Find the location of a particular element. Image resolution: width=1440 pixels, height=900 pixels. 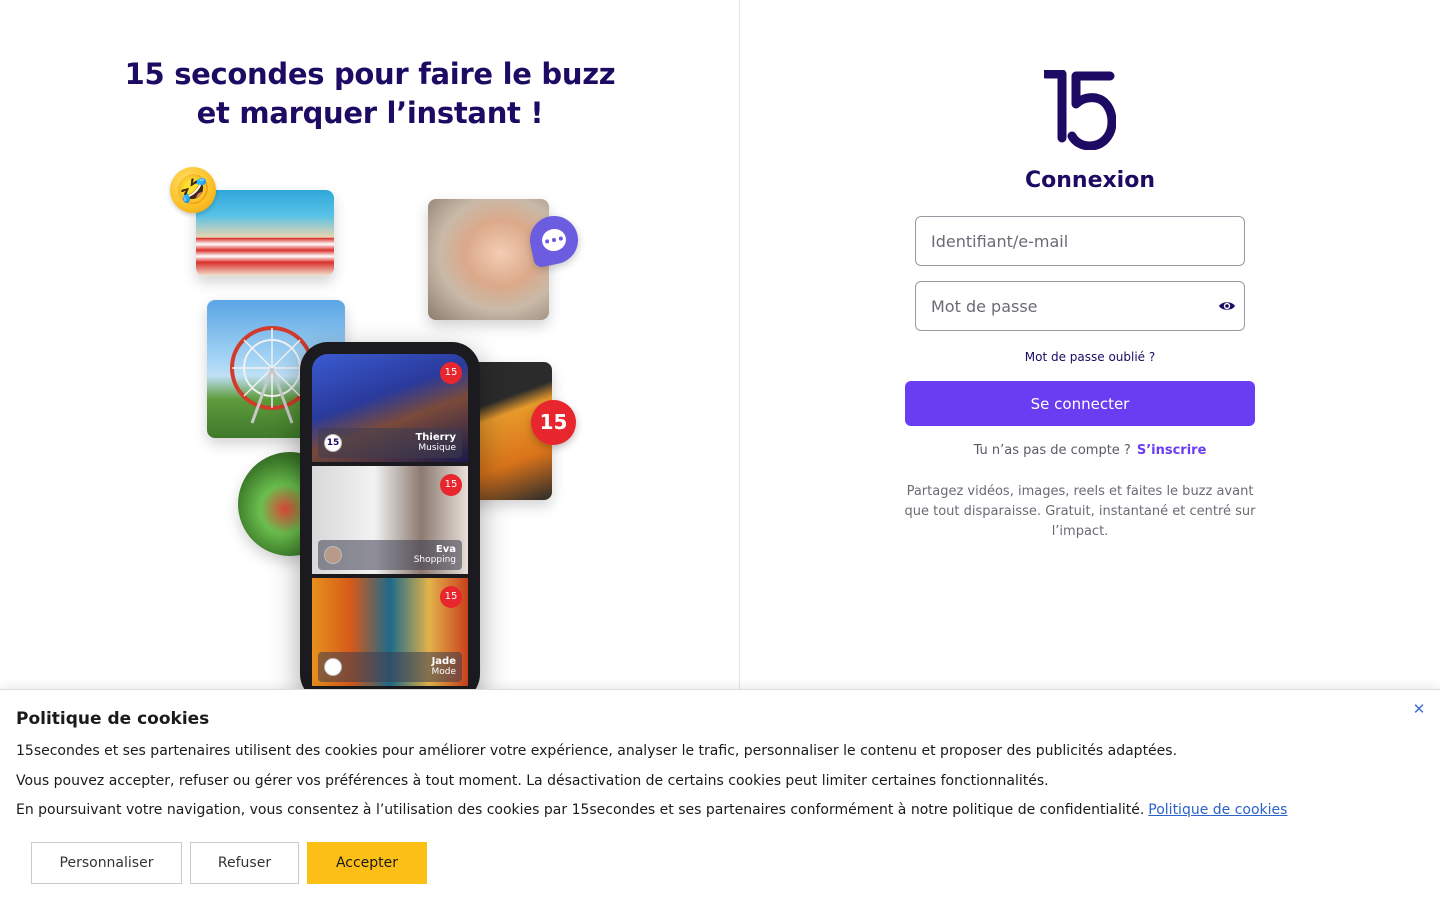

card-category: Shopping is located at coordinates (434, 560).